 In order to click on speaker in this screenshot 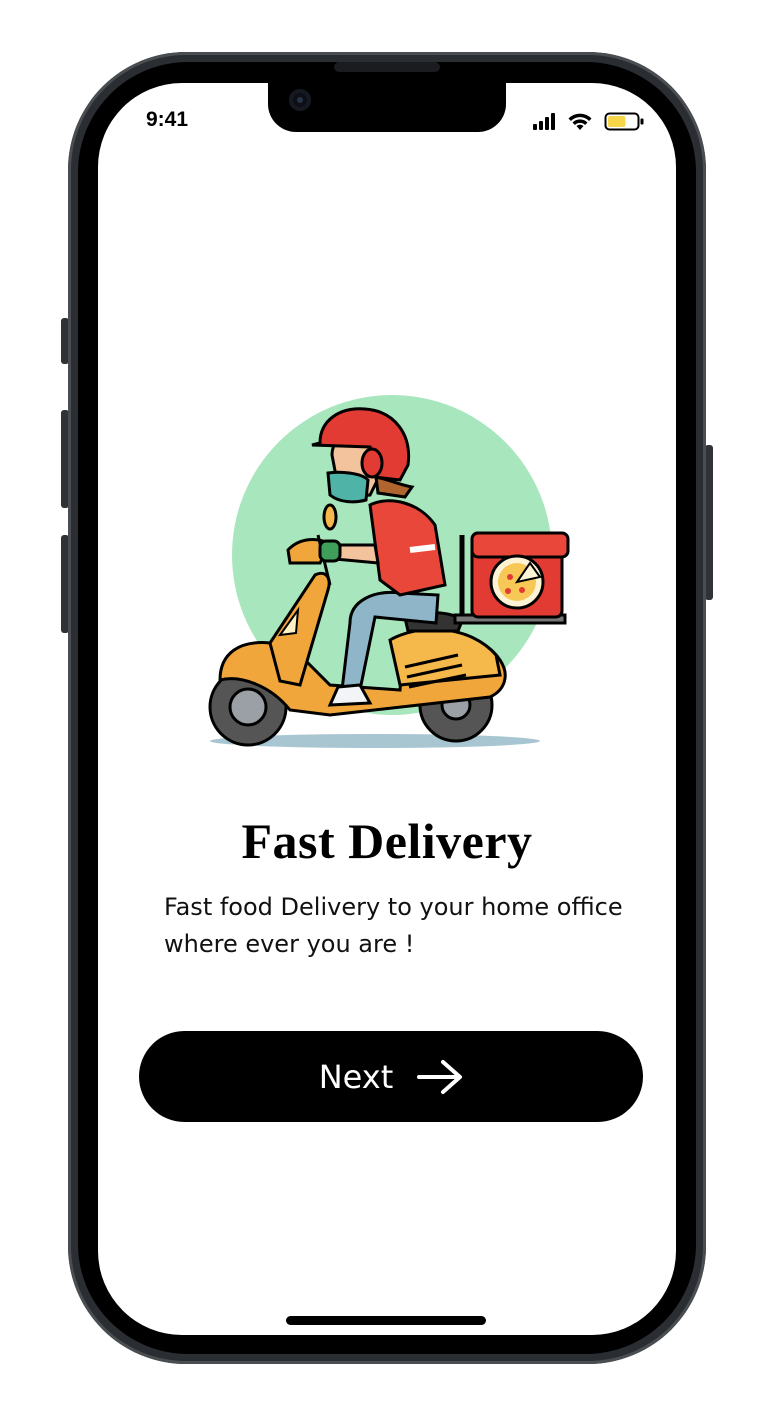, I will do `click(387, 67)`.